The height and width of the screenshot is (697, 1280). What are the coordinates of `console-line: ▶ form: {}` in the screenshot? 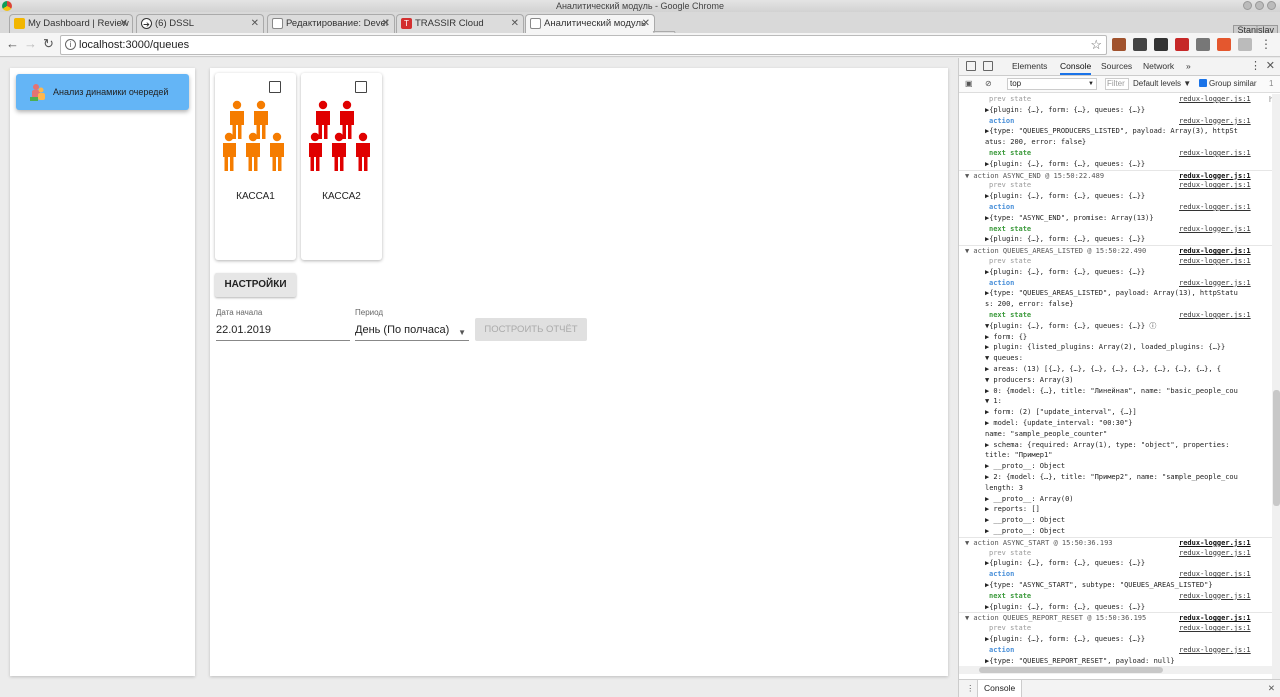 It's located at (1115, 337).